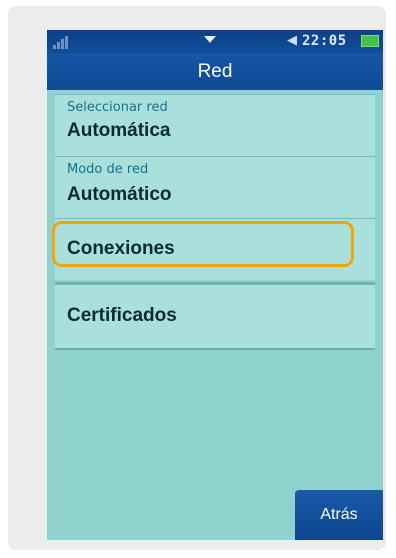  I want to click on list-item-seleccionar-red: Seleccionar red Automática, so click(215, 125).